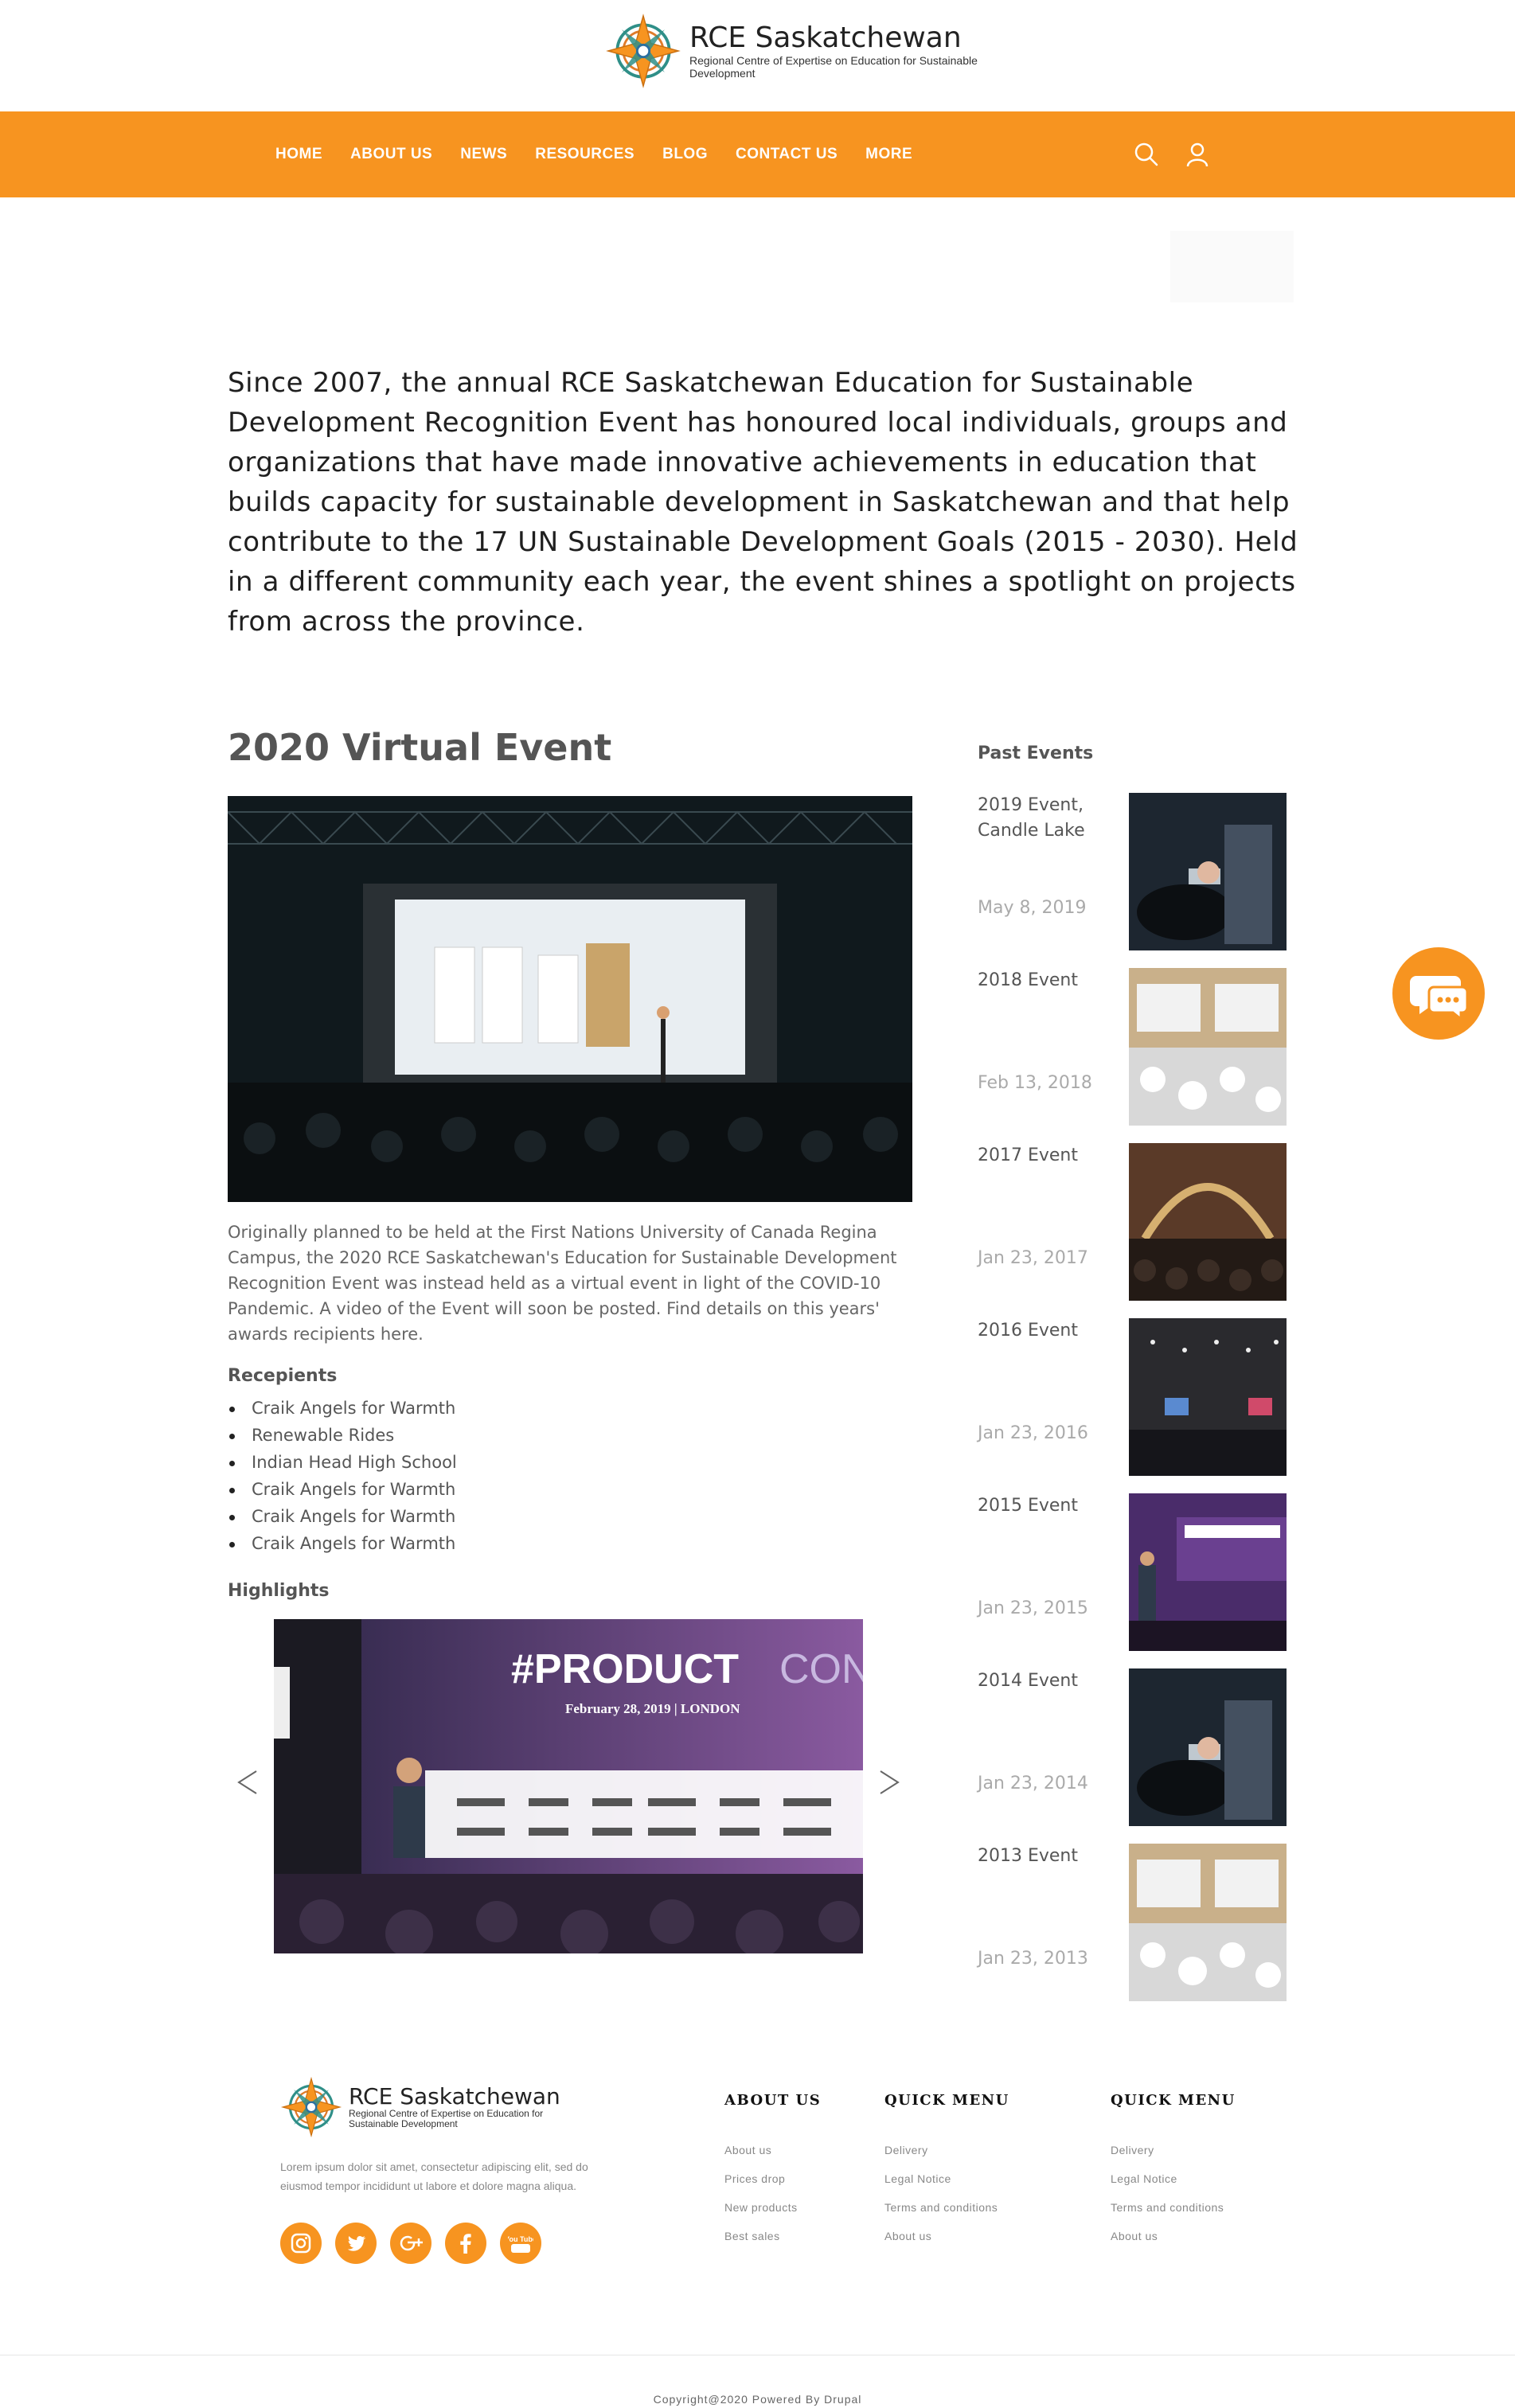 This screenshot has height=2408, width=1515. I want to click on twitter-icon, so click(356, 2243).